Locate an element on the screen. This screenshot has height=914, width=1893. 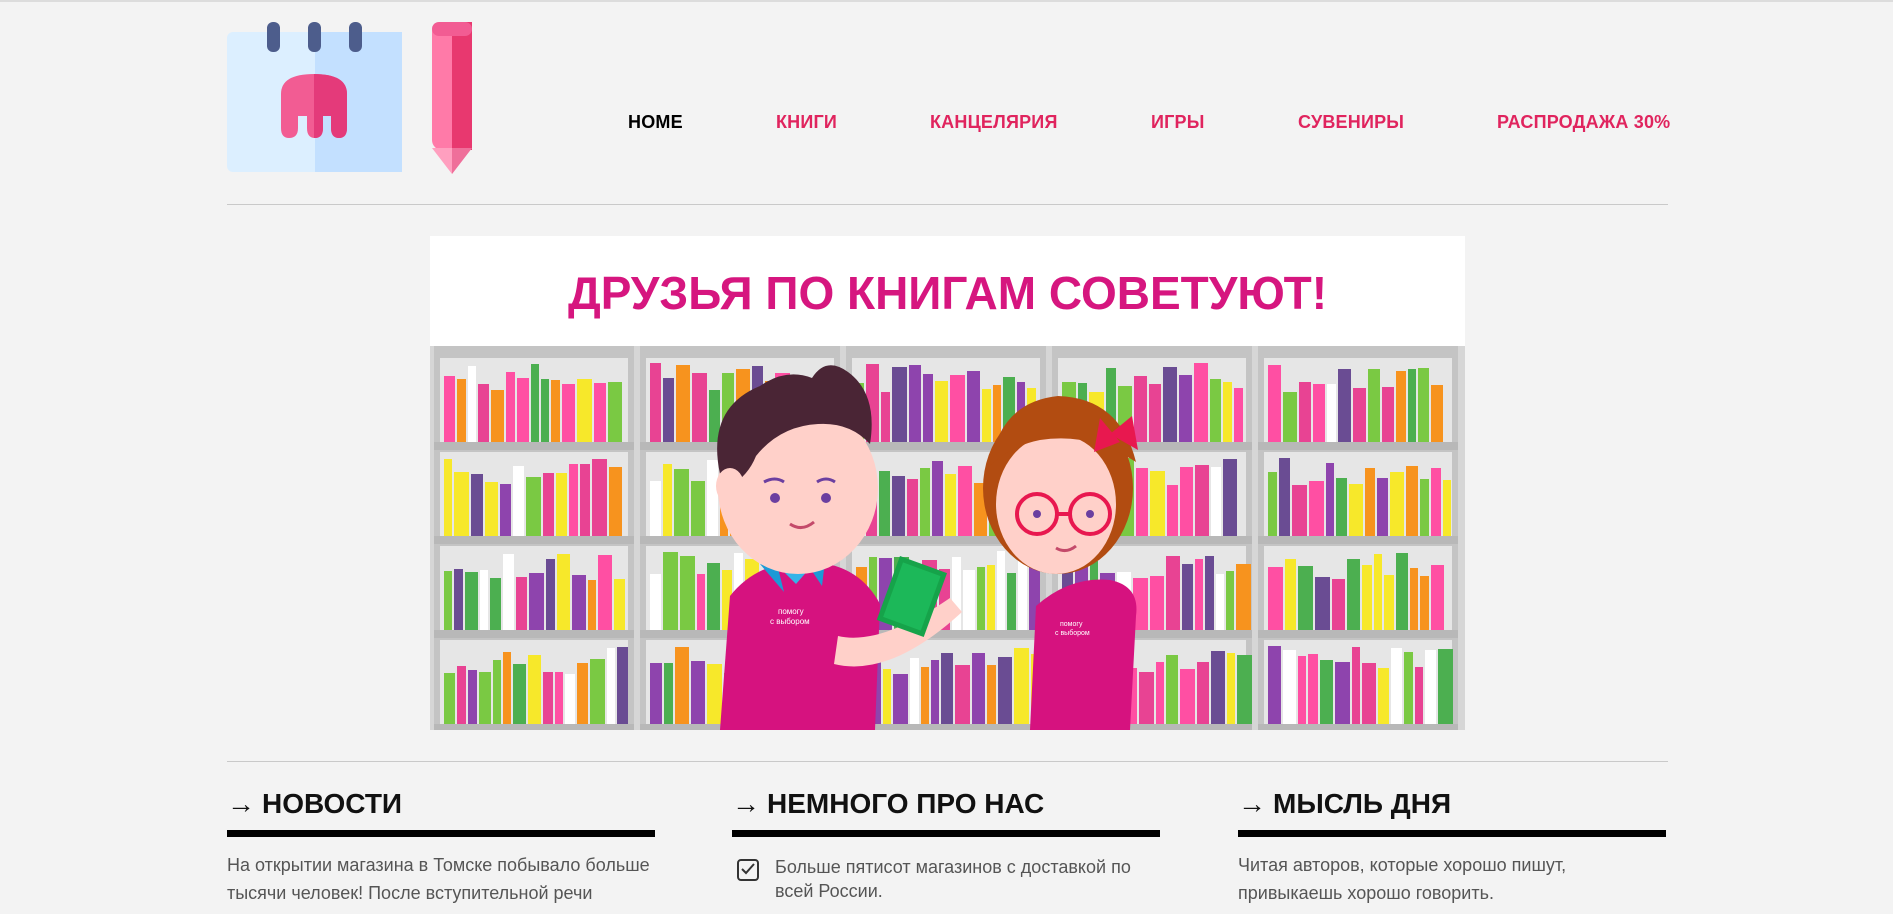
nav-stationery: КАНЦЕЛЯРИЯ is located at coordinates (994, 122).